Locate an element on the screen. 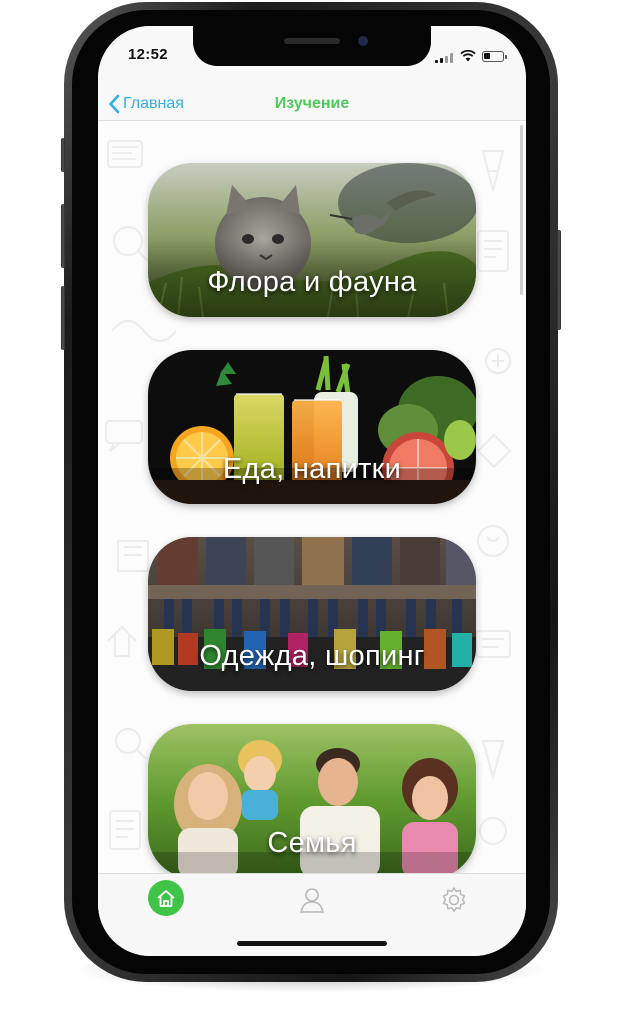  page-title: Изучение is located at coordinates (312, 103).